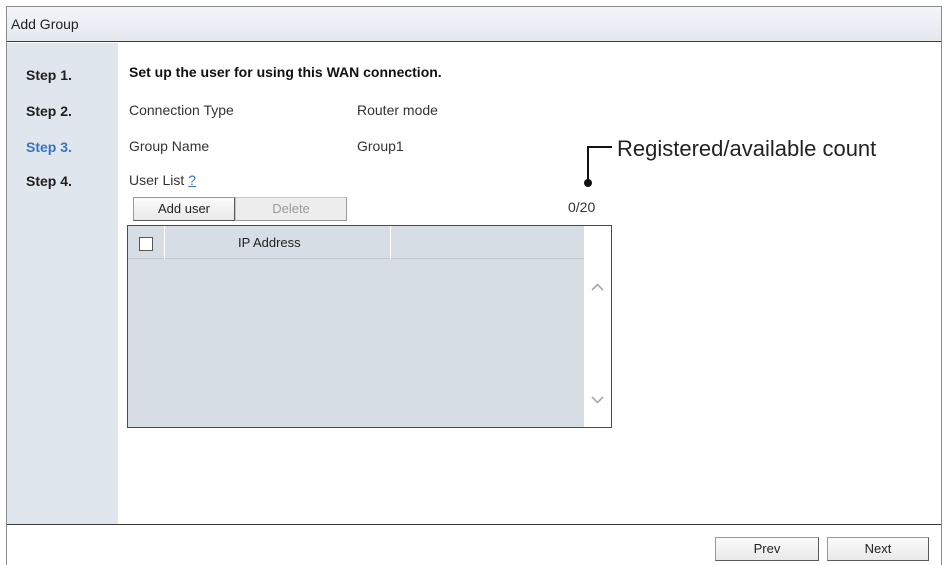 This screenshot has width=944, height=565. Describe the element at coordinates (380, 146) in the screenshot. I see `group-name-value: Group1` at that location.